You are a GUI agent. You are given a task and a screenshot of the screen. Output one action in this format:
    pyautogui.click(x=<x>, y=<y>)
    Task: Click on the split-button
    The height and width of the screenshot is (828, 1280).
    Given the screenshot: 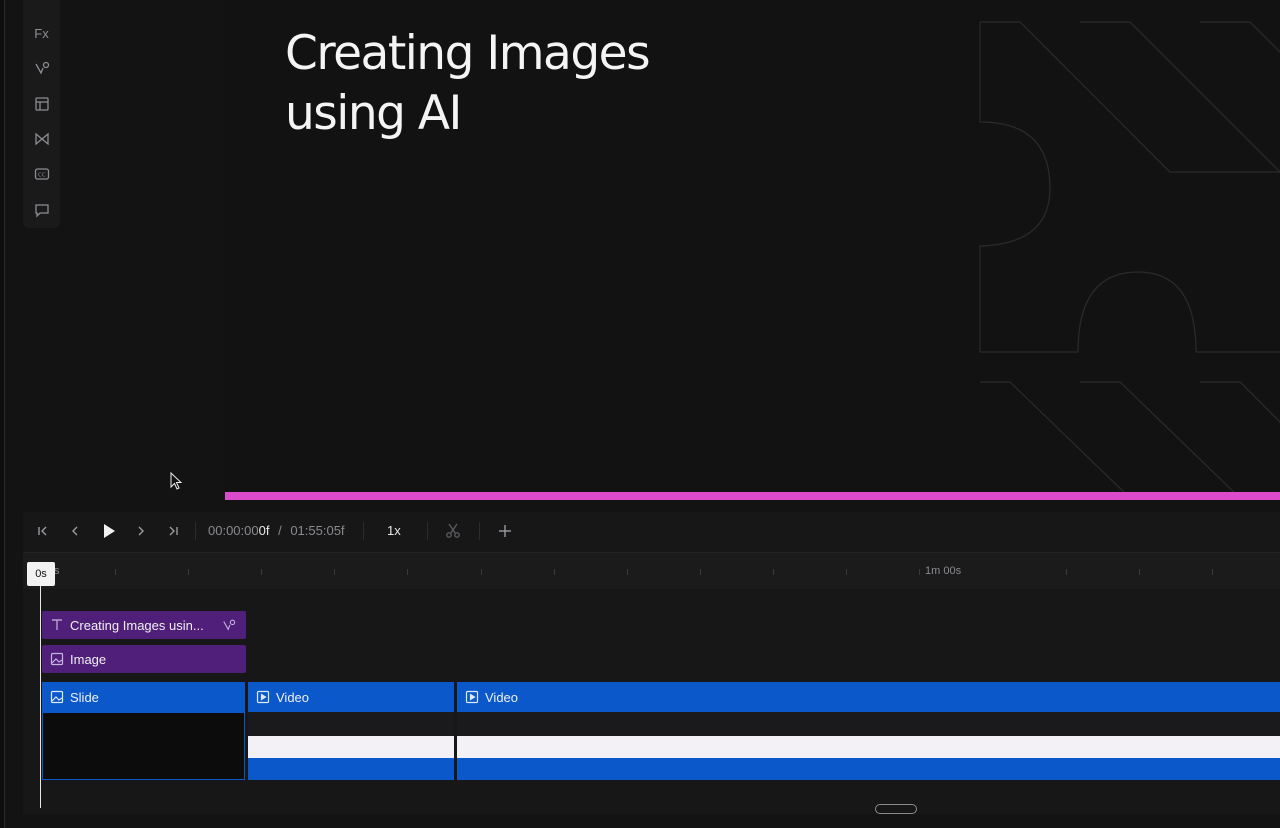 What is the action you would take?
    pyautogui.click(x=453, y=531)
    